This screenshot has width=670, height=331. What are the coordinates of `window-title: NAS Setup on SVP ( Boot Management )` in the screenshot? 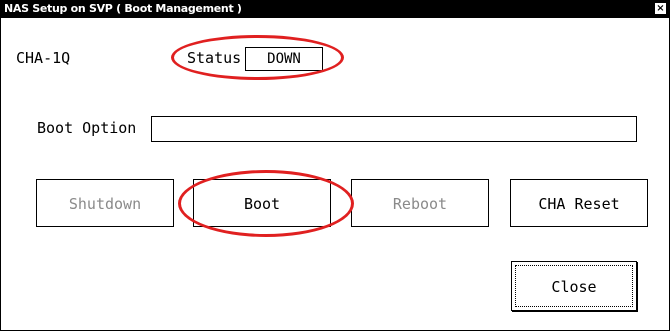 It's located at (123, 8).